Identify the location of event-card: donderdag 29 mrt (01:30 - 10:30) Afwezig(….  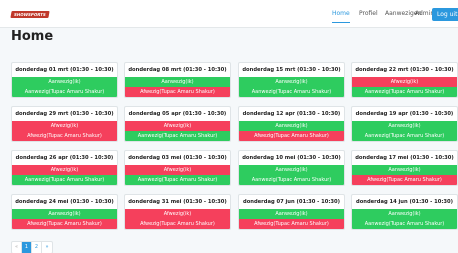
(64, 124).